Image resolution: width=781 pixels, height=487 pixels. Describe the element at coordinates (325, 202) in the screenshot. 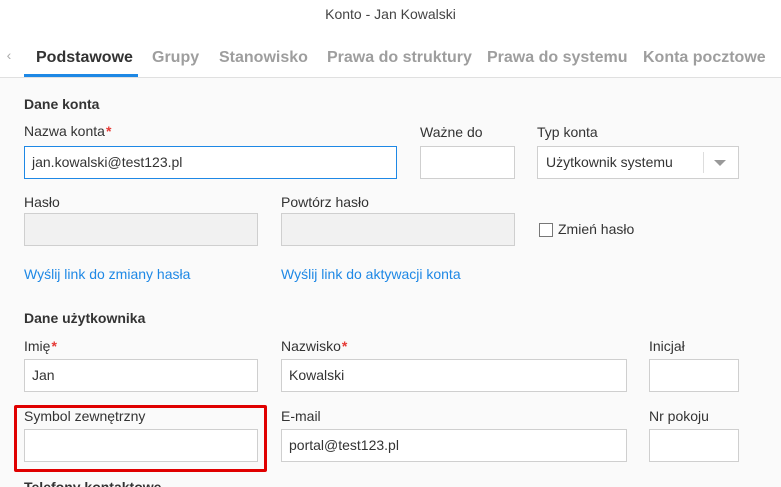

I see `password-repeat-label: Powtórz hasło` at that location.